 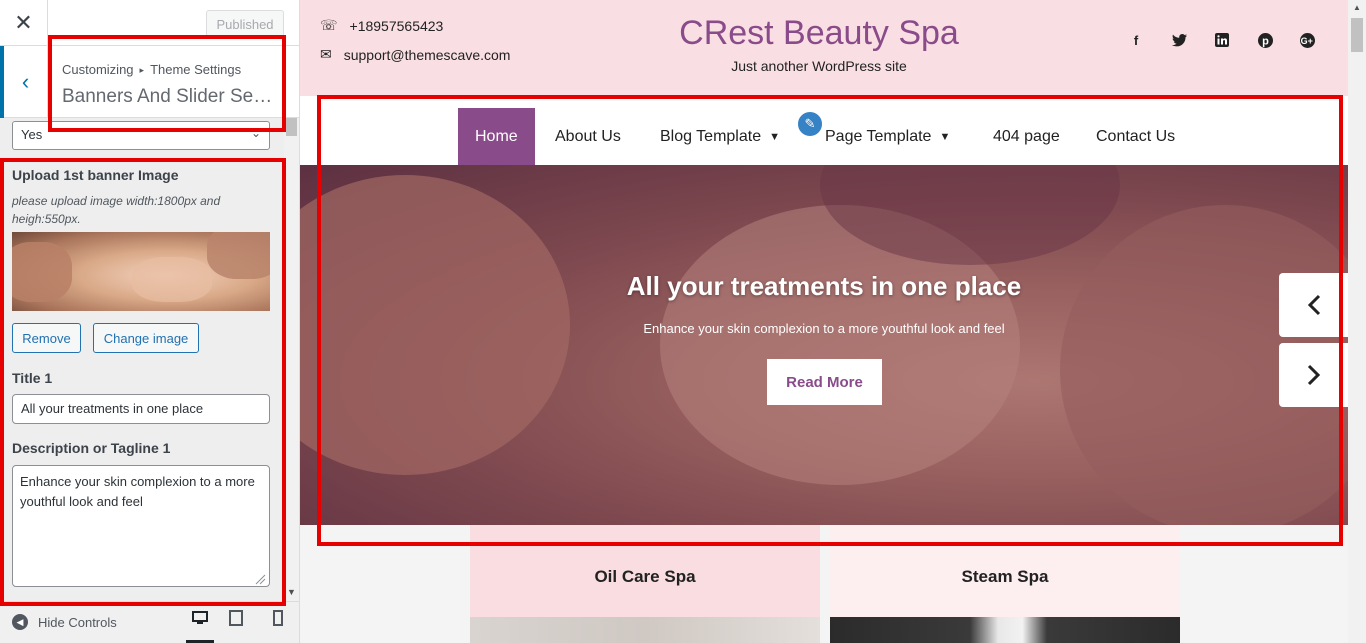 I want to click on preview-scrollbar: ▲, so click(x=1357, y=321).